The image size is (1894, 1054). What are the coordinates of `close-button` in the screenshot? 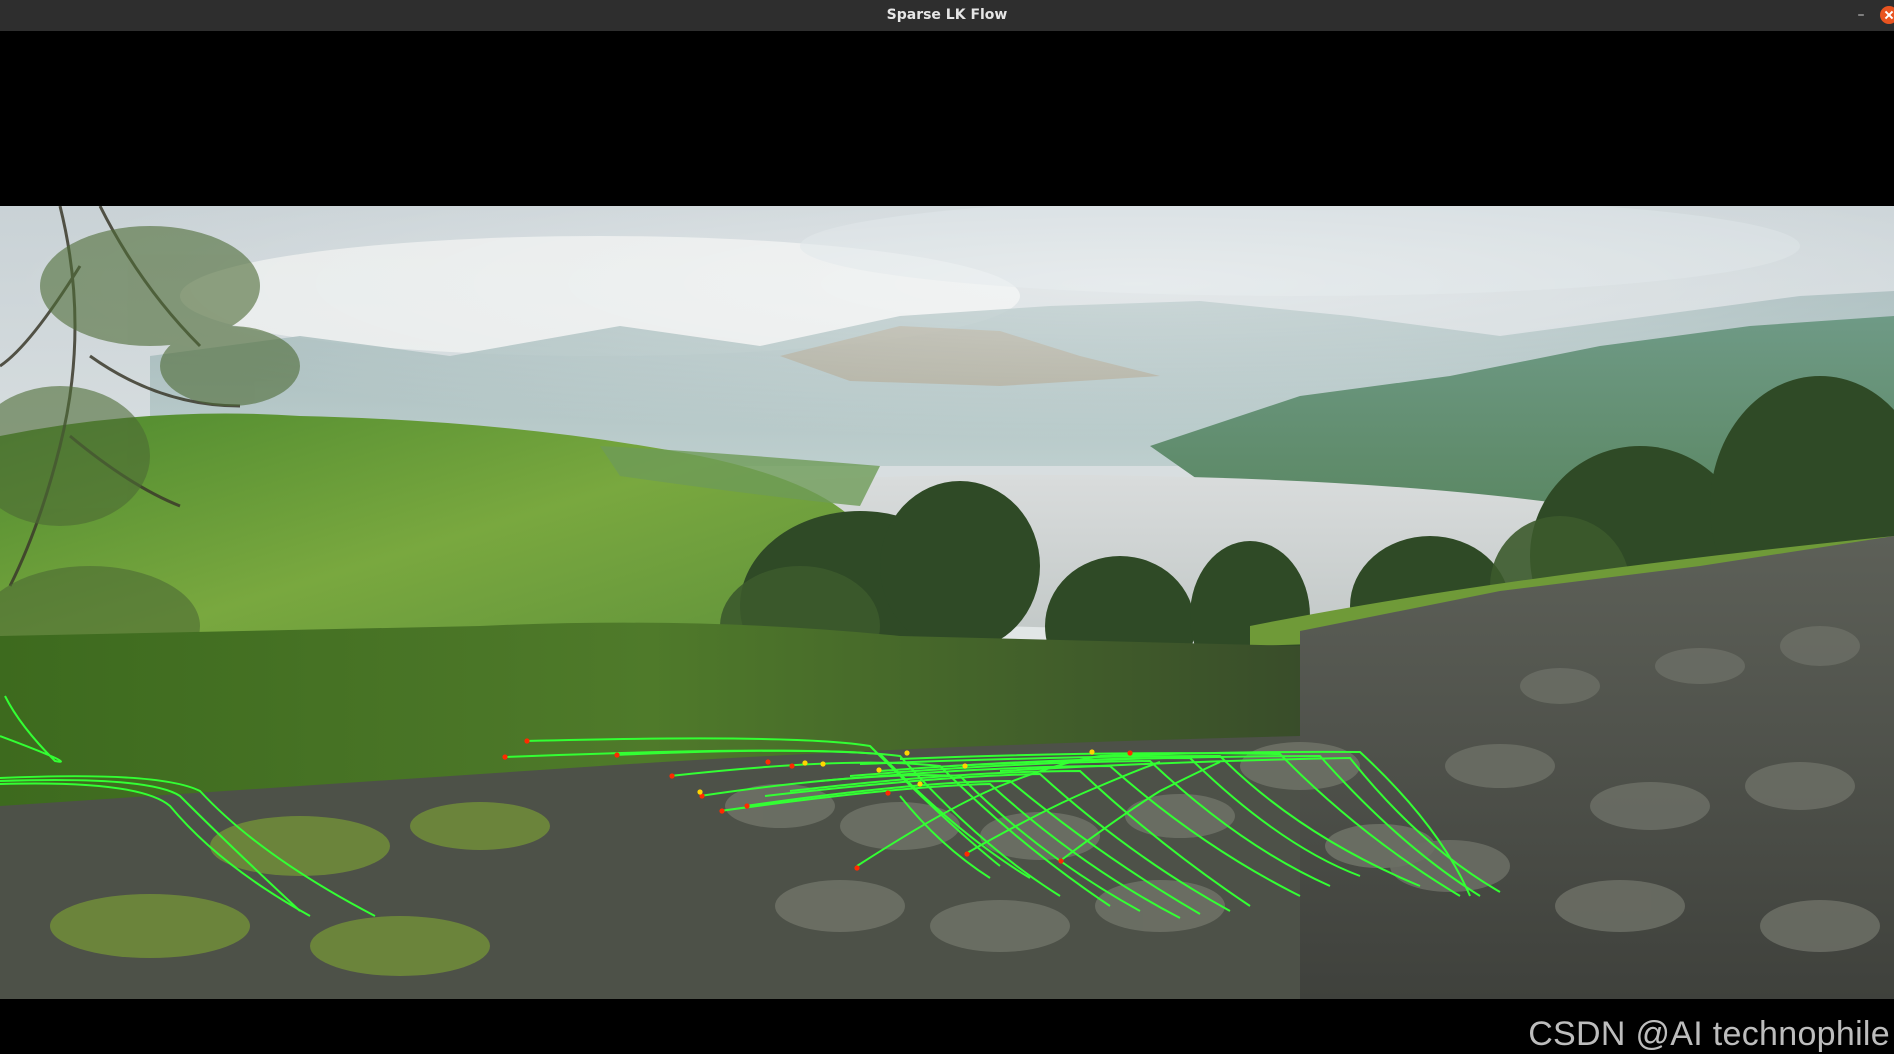 It's located at (1887, 15).